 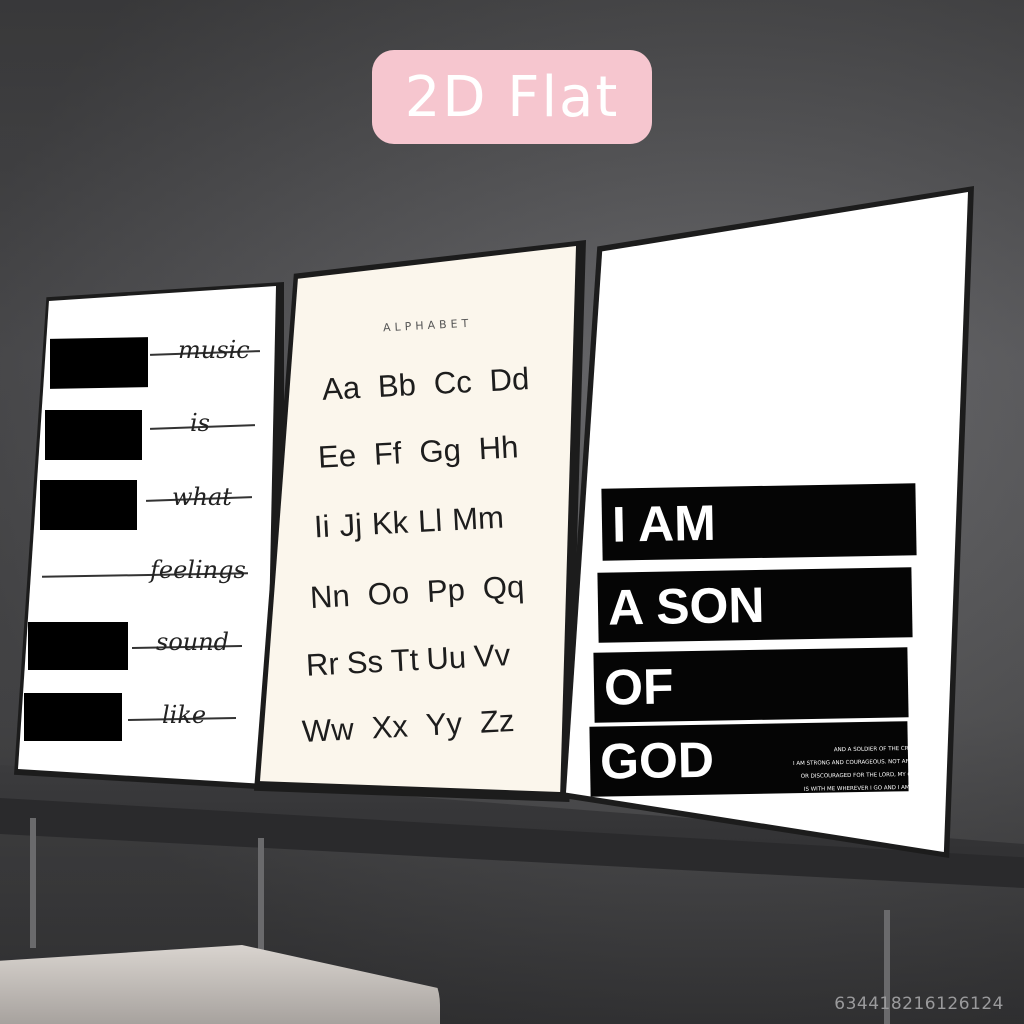 What do you see at coordinates (364, 662) in the screenshot?
I see `letter-pair: Ss` at bounding box center [364, 662].